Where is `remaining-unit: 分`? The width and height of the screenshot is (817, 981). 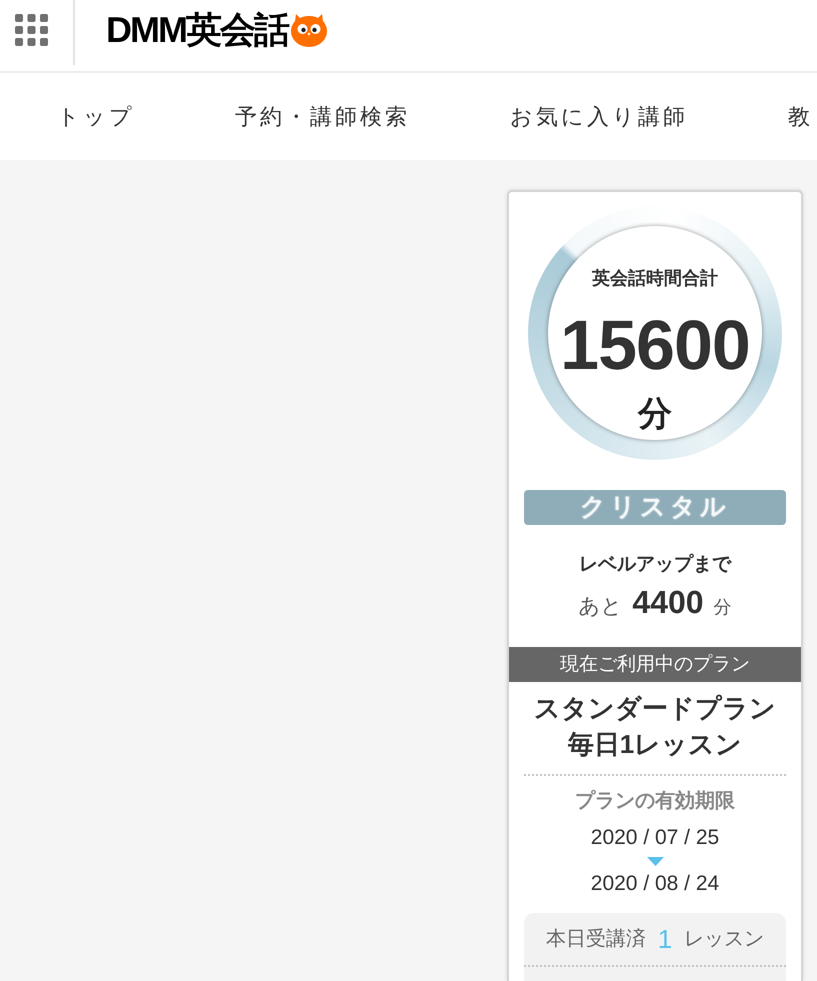 remaining-unit: 分 is located at coordinates (723, 607).